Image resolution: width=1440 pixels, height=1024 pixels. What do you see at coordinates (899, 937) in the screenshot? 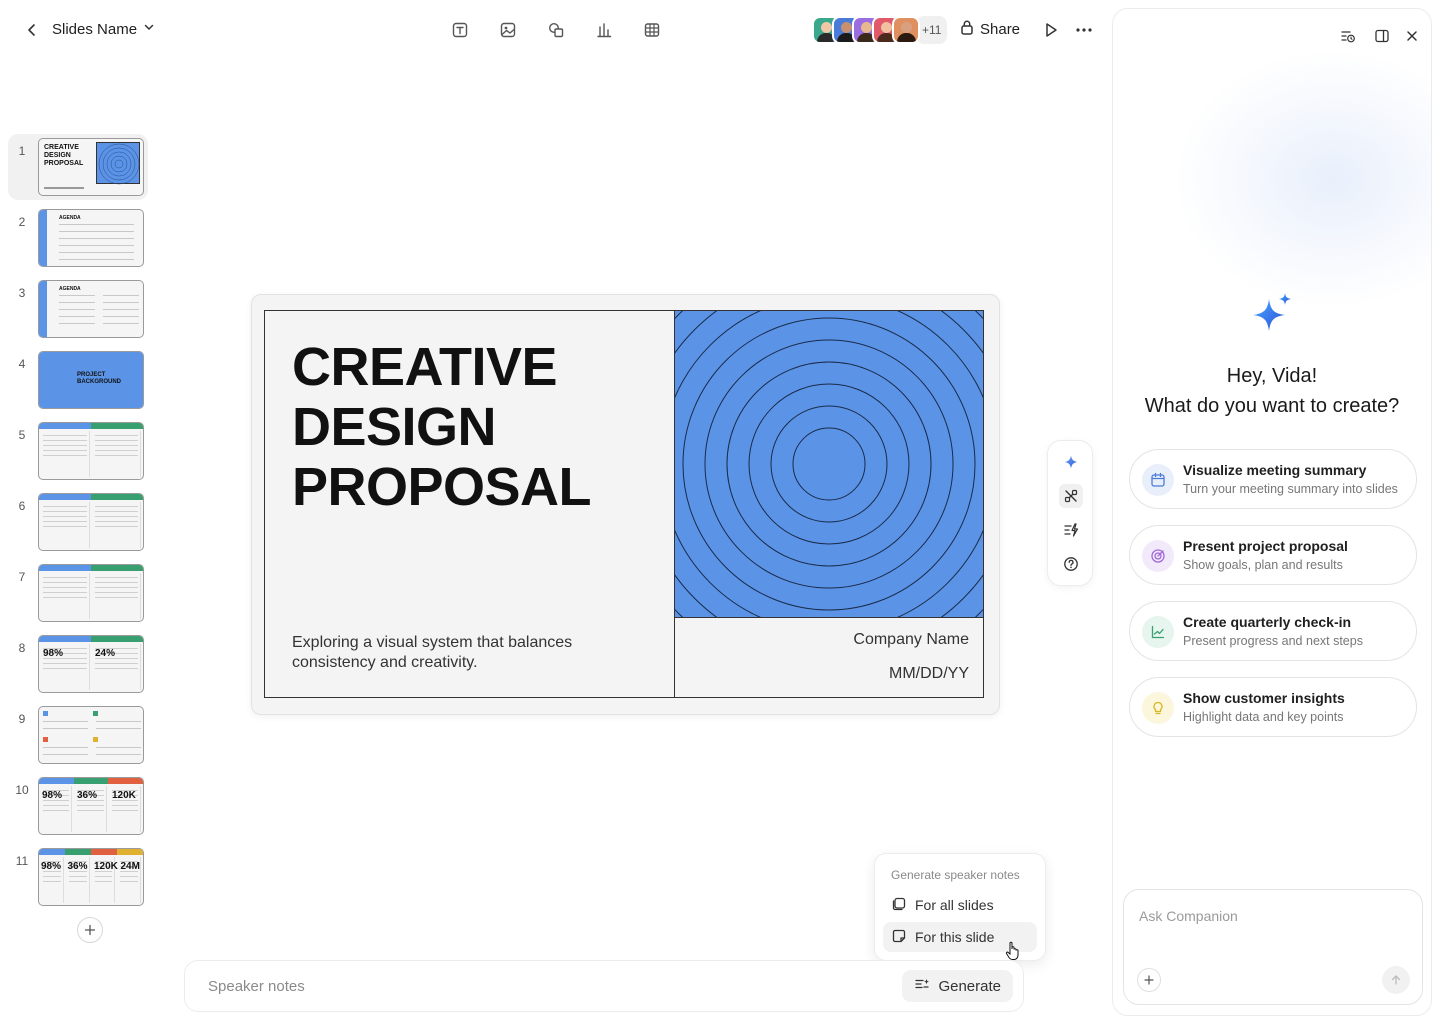
I see `note-icon` at bounding box center [899, 937].